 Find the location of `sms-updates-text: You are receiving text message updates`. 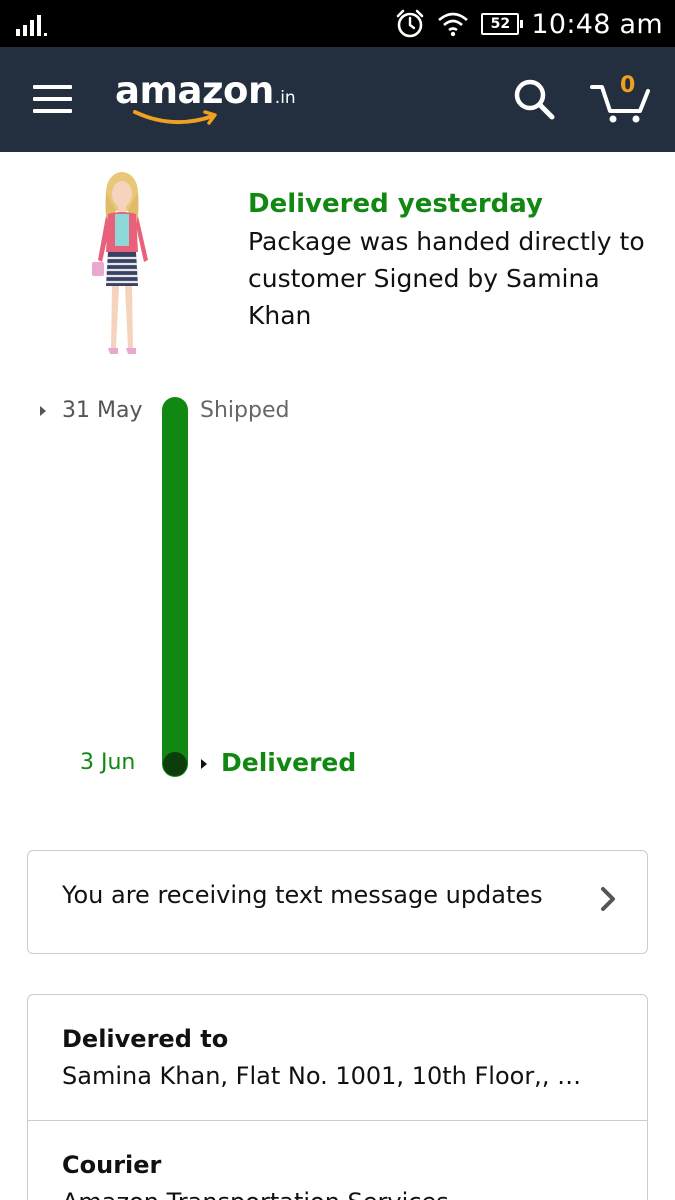

sms-updates-text: You are receiving text message updates is located at coordinates (302, 895).